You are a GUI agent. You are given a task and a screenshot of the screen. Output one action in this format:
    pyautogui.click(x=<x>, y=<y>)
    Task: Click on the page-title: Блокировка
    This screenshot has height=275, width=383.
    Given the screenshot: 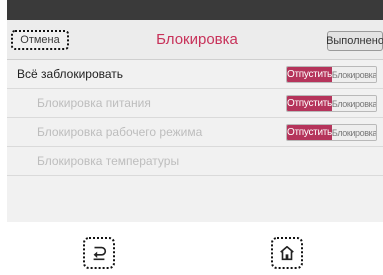 What is the action you would take?
    pyautogui.click(x=197, y=39)
    